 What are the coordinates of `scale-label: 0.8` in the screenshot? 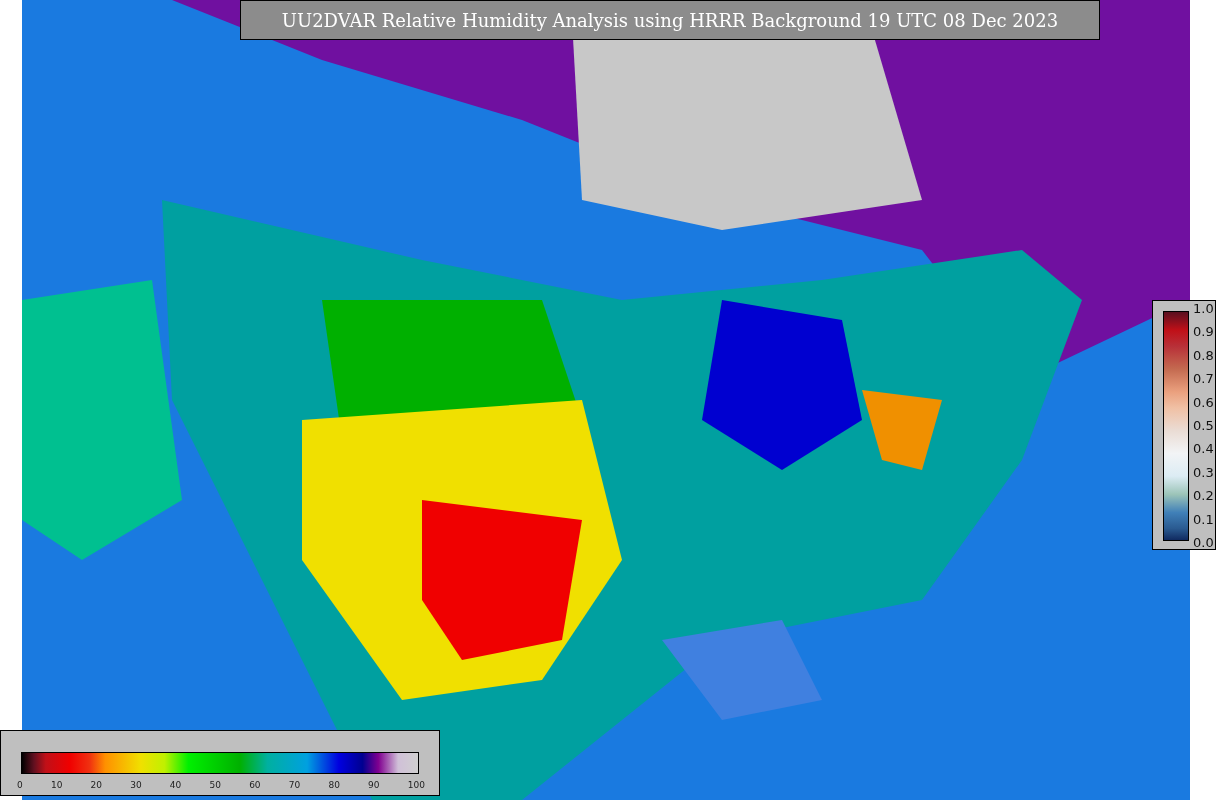 It's located at (1203, 355).